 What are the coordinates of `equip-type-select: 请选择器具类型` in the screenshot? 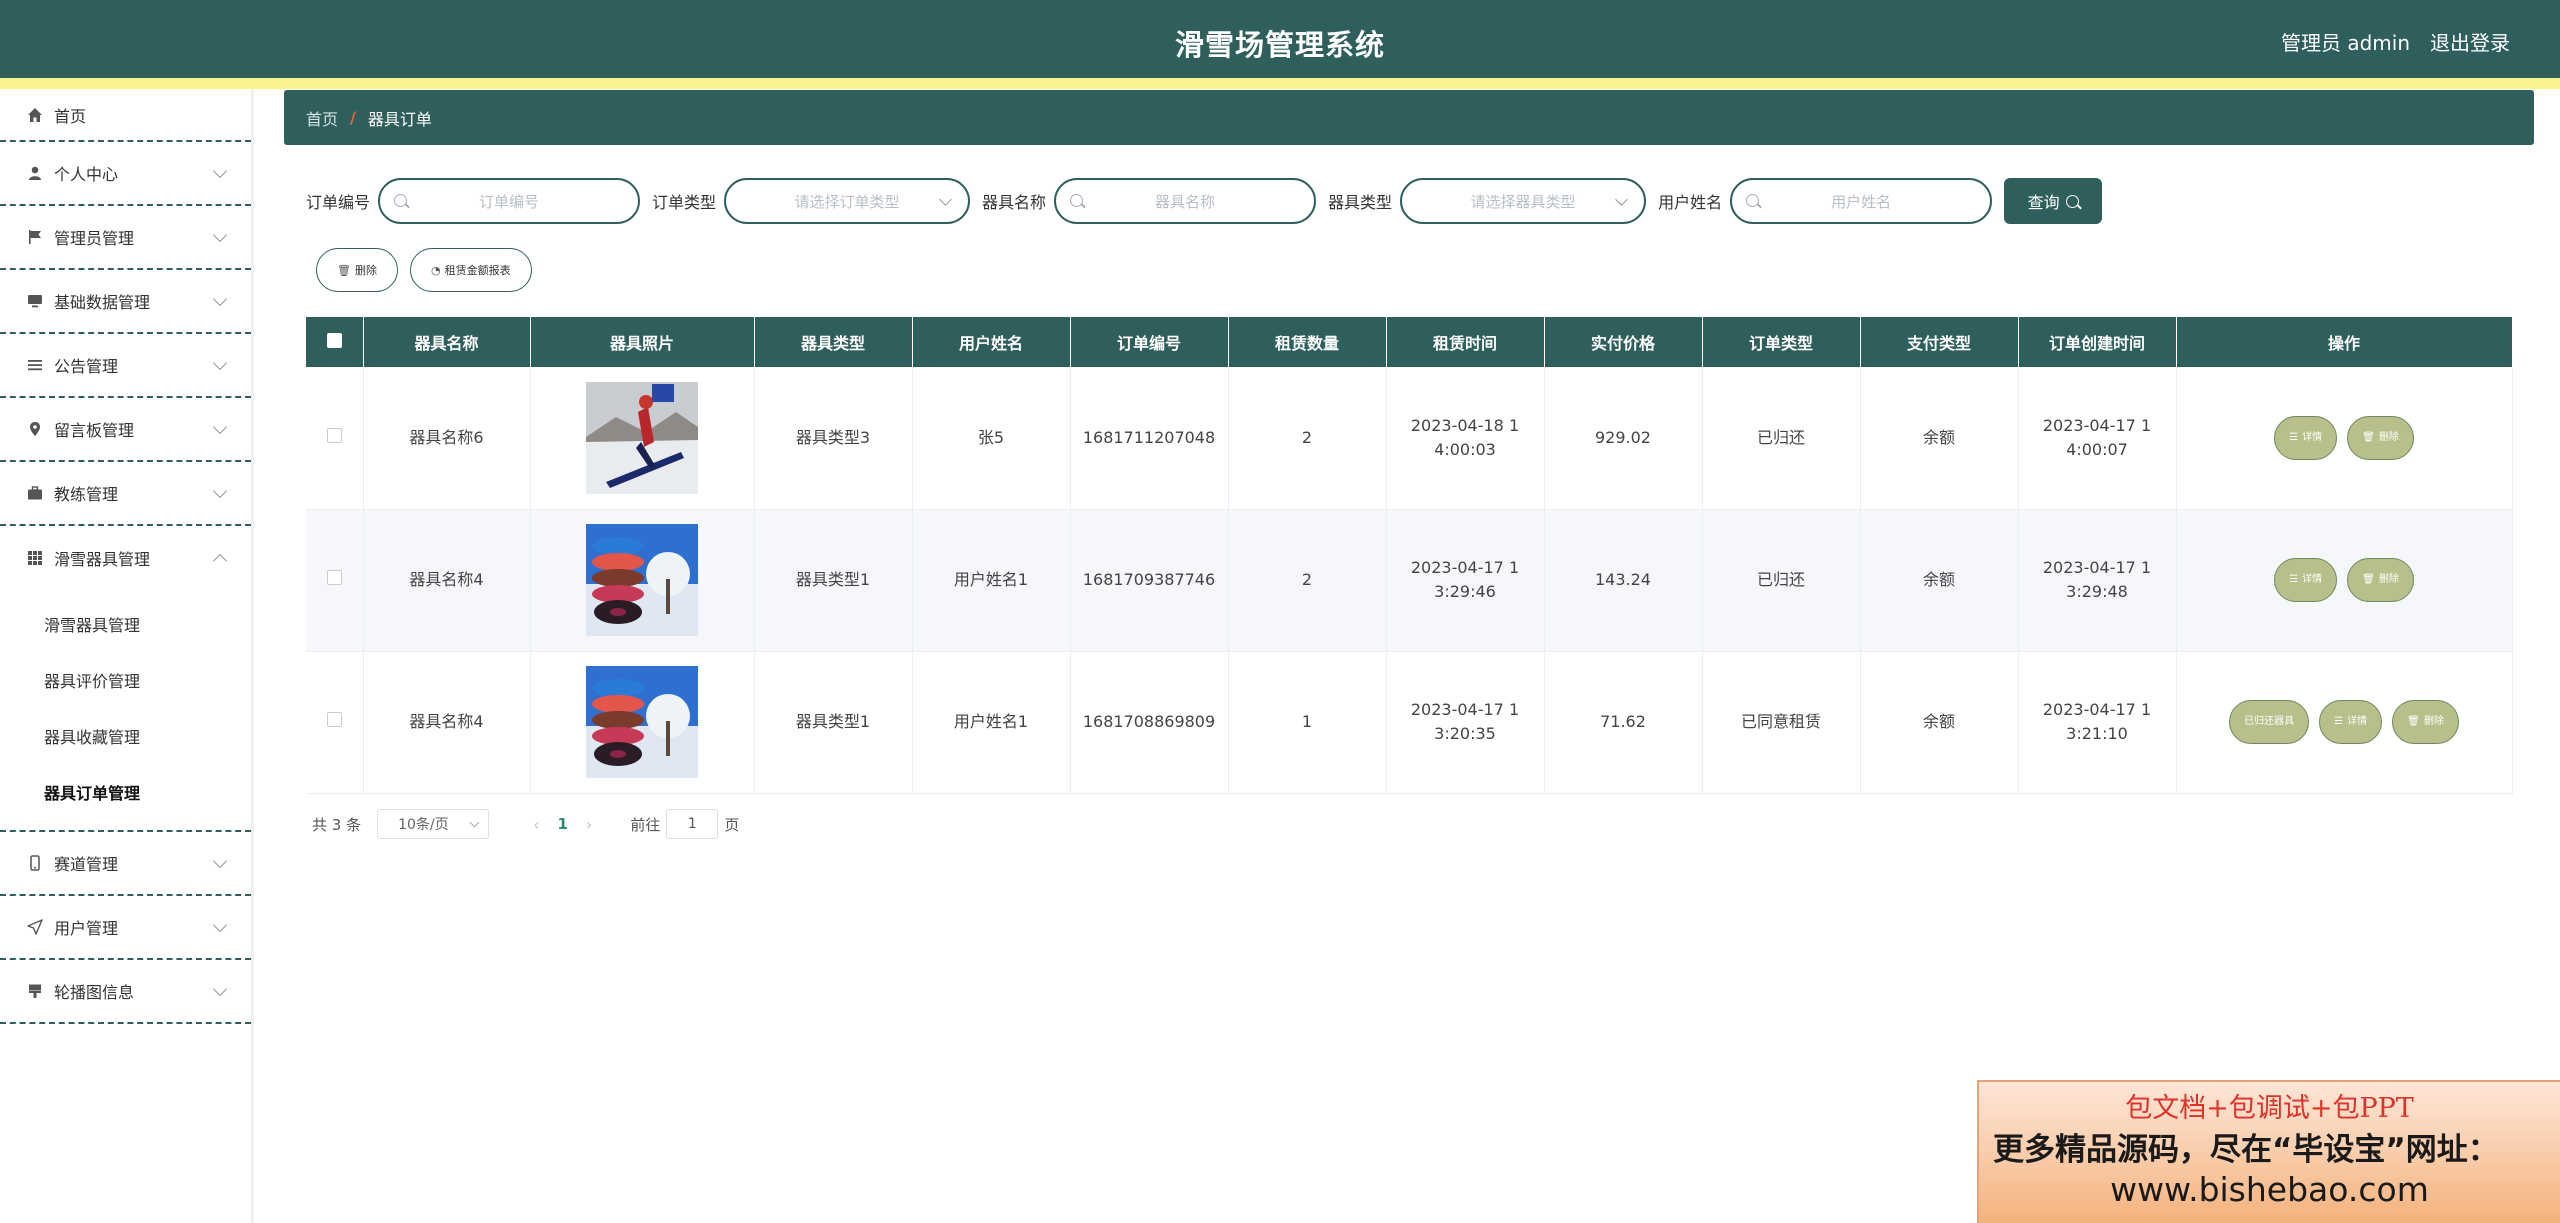 It's located at (1523, 201).